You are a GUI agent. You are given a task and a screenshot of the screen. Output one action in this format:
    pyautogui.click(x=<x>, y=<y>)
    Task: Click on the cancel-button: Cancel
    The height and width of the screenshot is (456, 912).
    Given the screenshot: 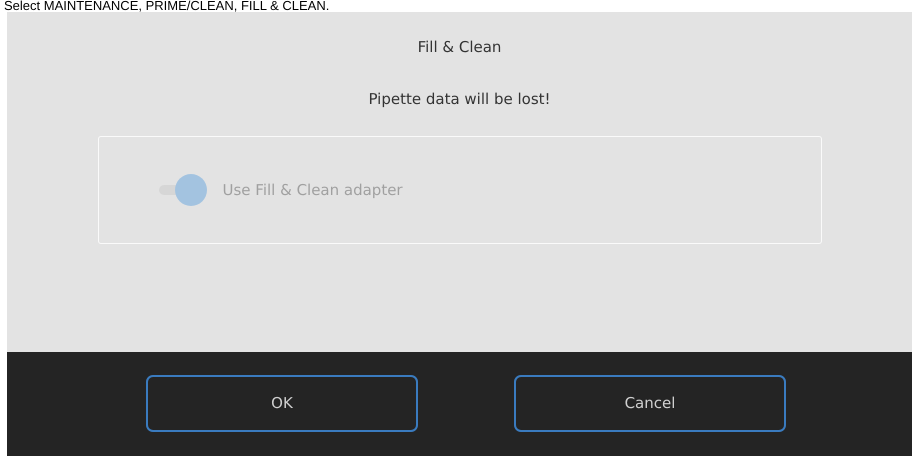 What is the action you would take?
    pyautogui.click(x=650, y=403)
    